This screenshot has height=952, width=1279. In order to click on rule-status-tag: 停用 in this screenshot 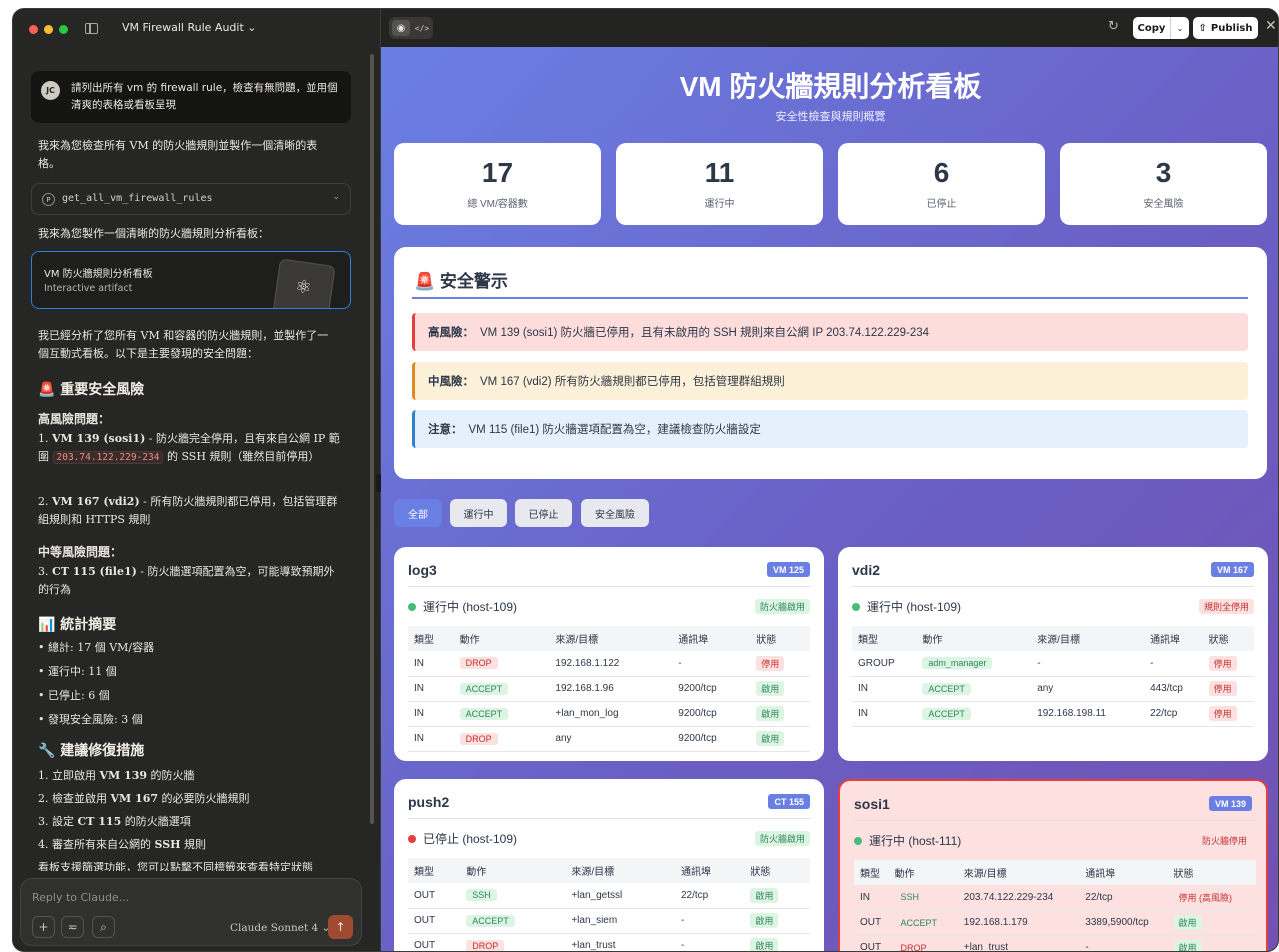, I will do `click(770, 663)`.